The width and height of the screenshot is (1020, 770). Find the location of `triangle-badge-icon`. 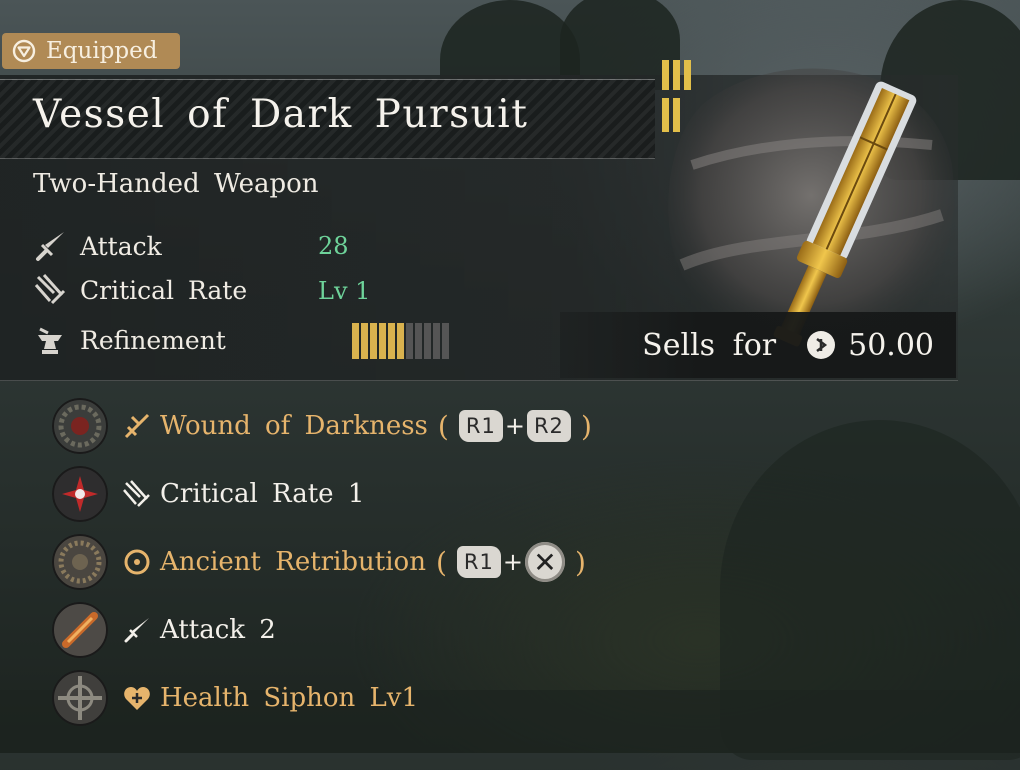

triangle-badge-icon is located at coordinates (24, 51).